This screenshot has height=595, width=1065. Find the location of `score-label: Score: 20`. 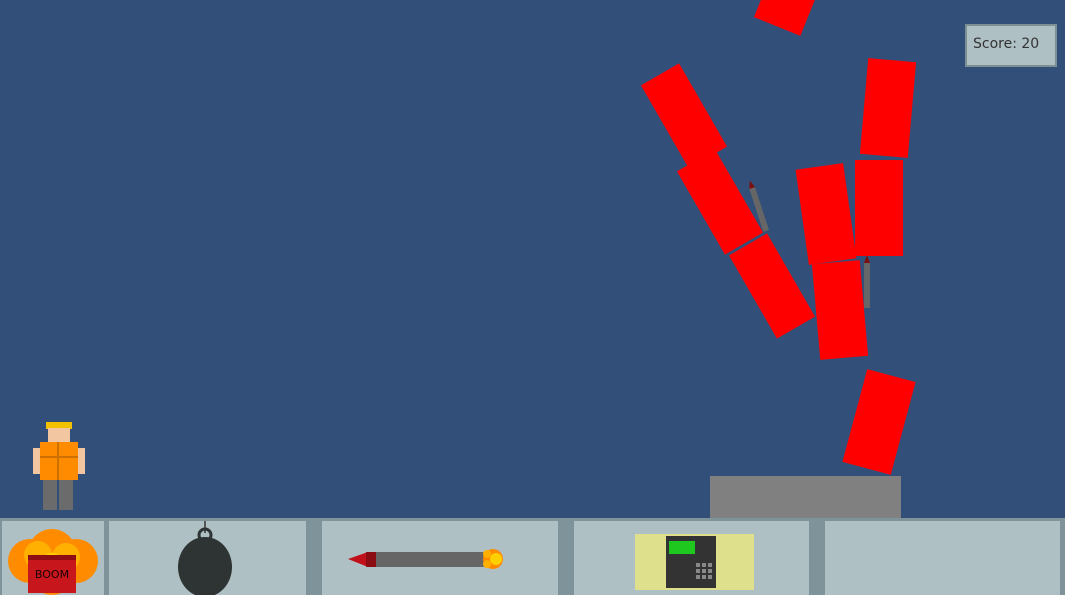

score-label: Score: 20 is located at coordinates (1006, 44).